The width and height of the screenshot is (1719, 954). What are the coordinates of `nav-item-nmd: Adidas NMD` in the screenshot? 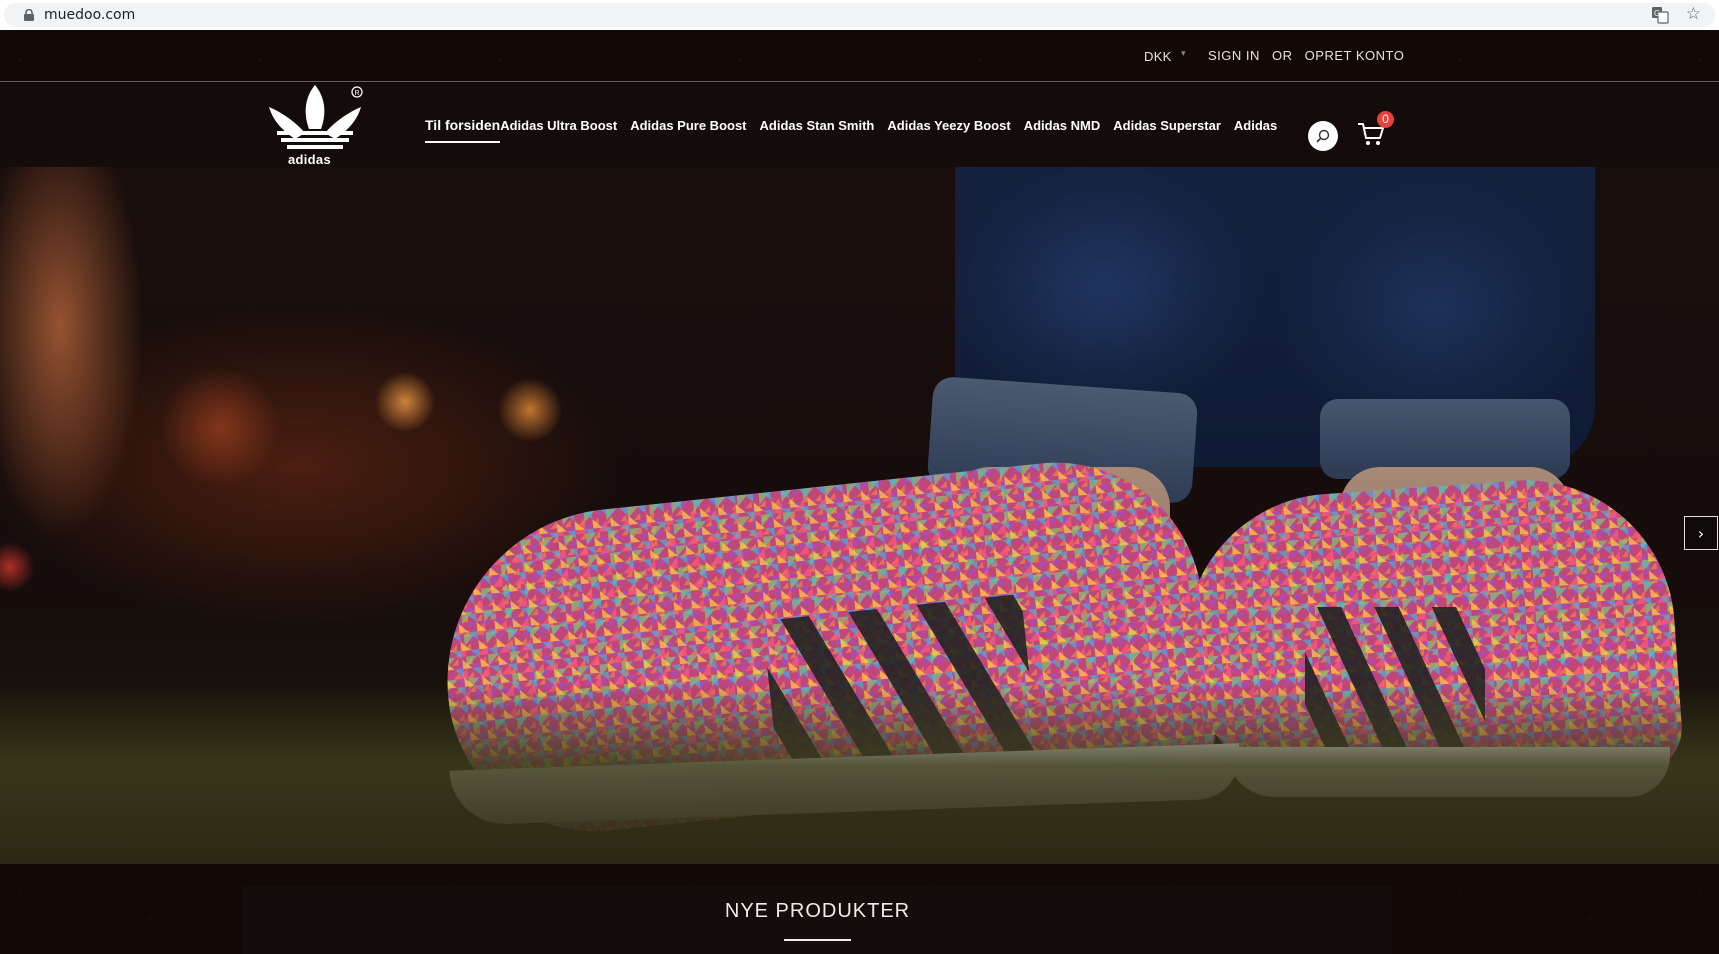 It's located at (1062, 125).